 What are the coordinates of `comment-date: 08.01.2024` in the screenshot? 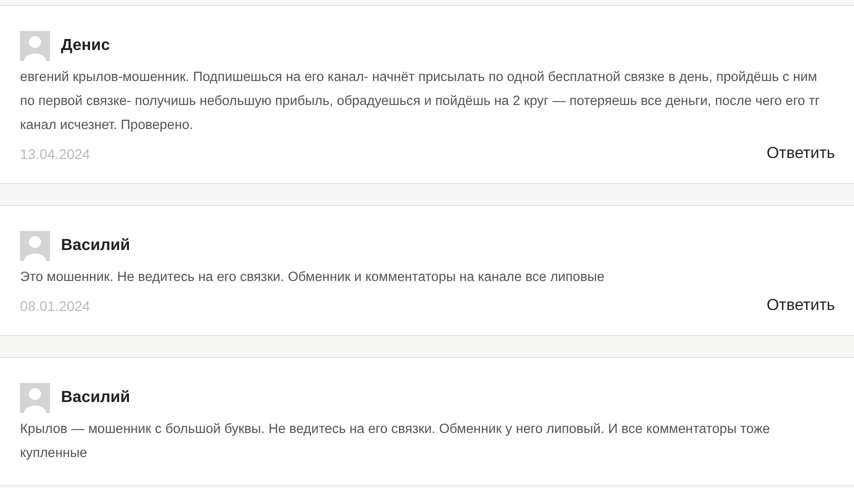 It's located at (55, 306).